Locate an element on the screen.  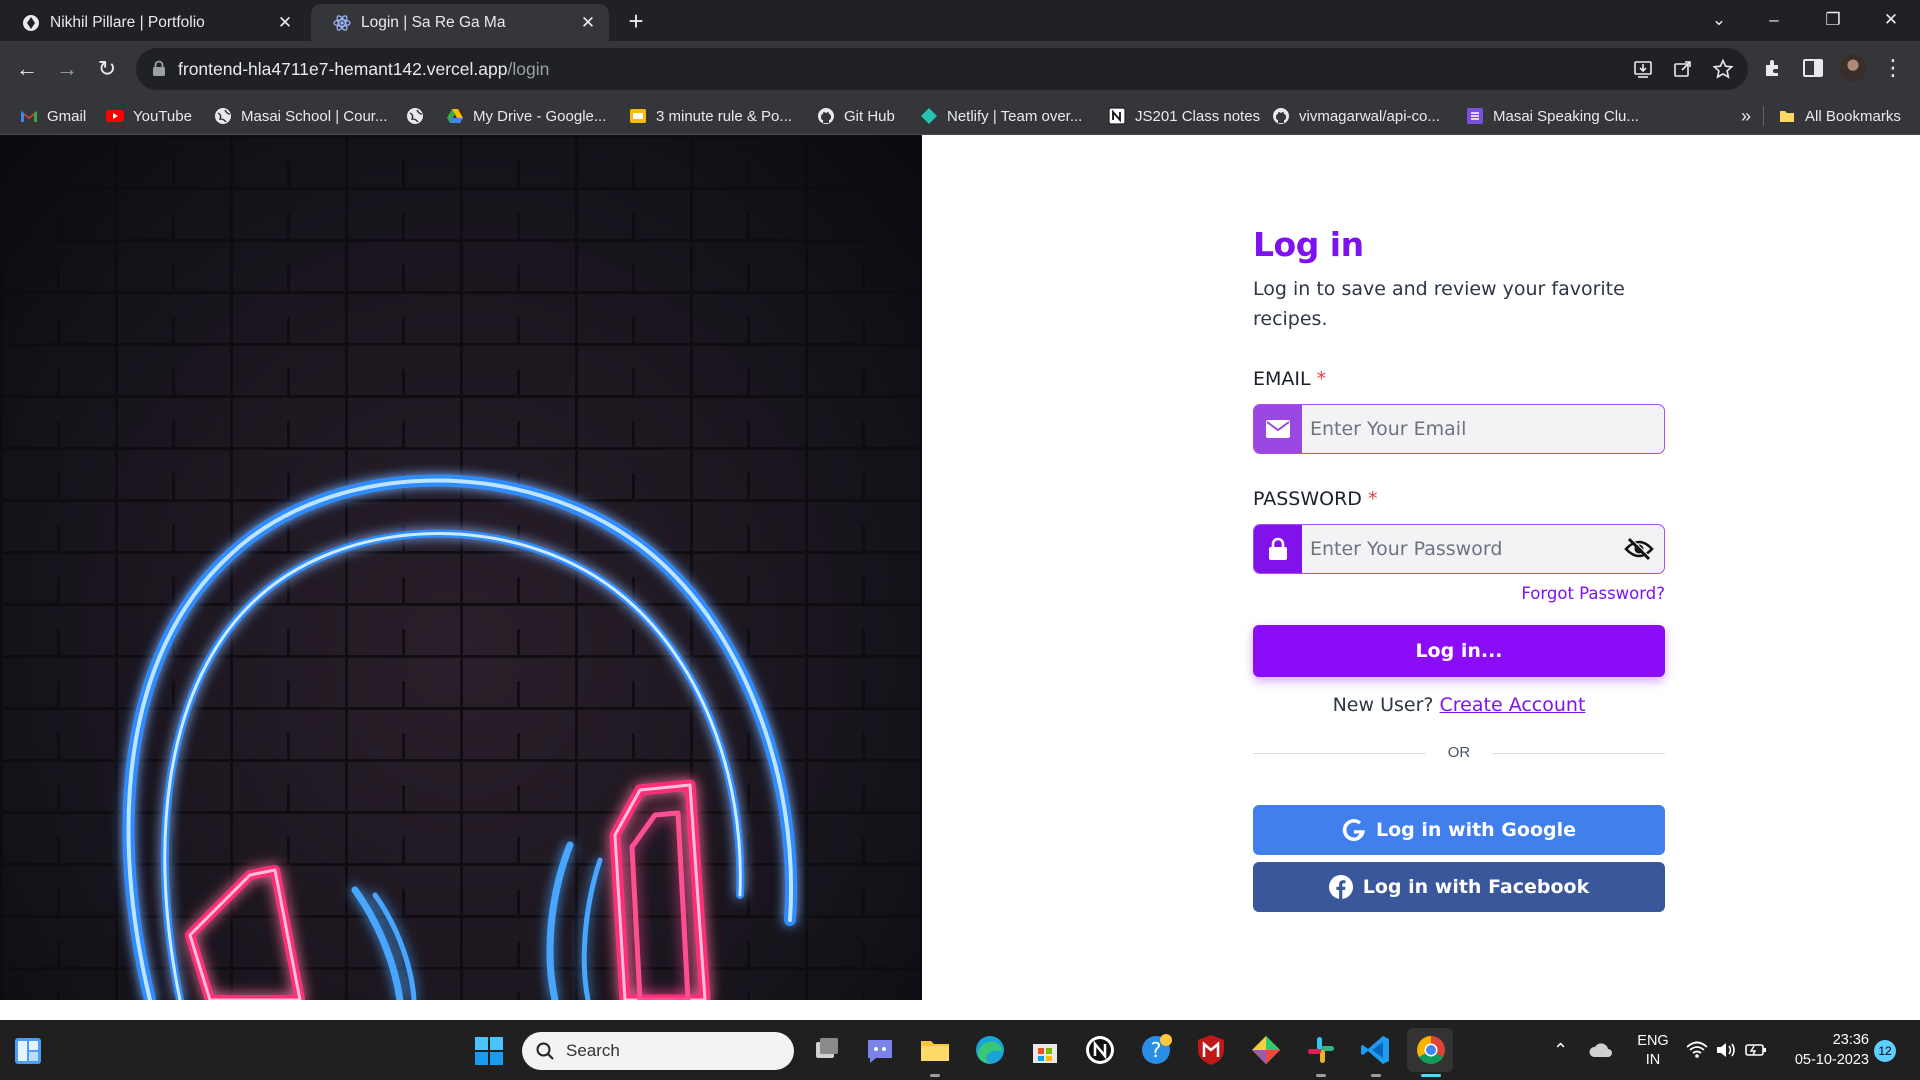
file-explorer-icon is located at coordinates (935, 1050).